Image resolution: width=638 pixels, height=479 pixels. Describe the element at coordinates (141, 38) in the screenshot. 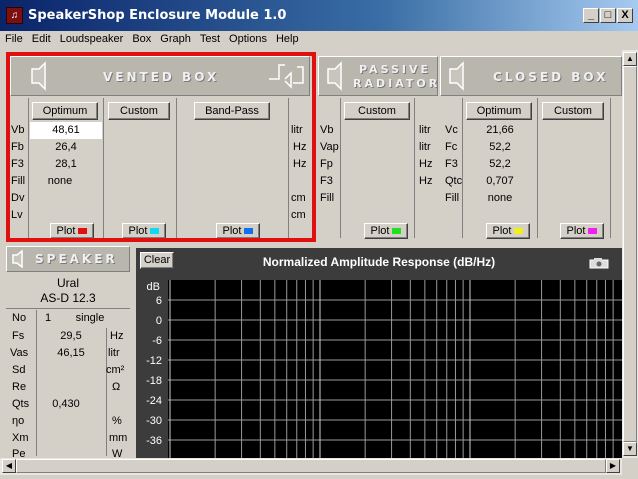

I see `menu-box: Box` at that location.